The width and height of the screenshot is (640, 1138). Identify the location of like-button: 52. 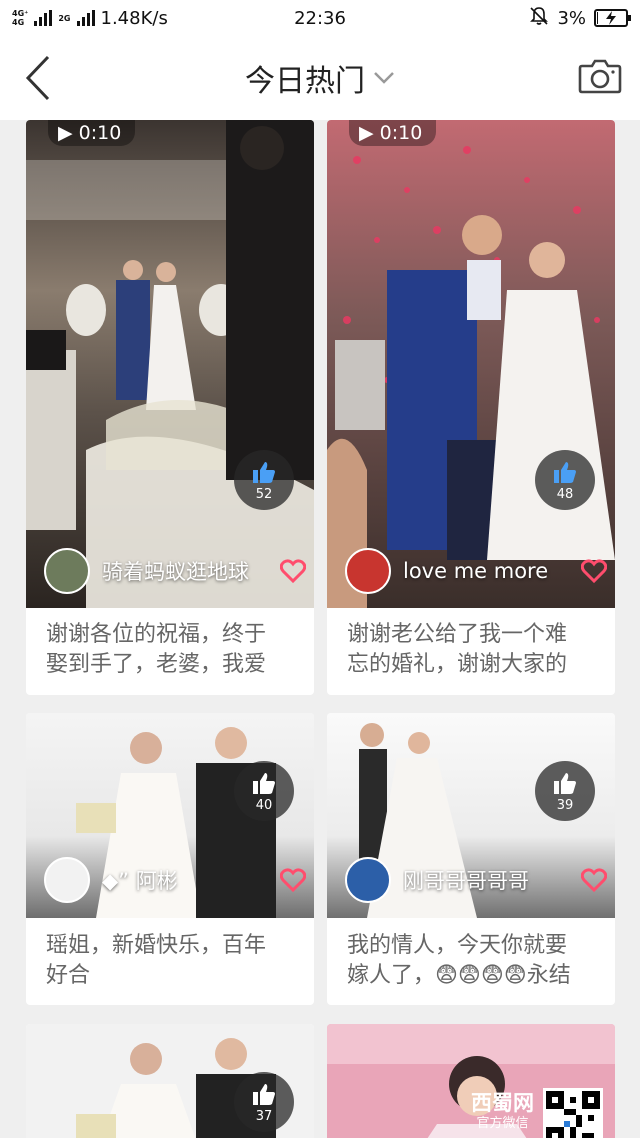
(264, 480).